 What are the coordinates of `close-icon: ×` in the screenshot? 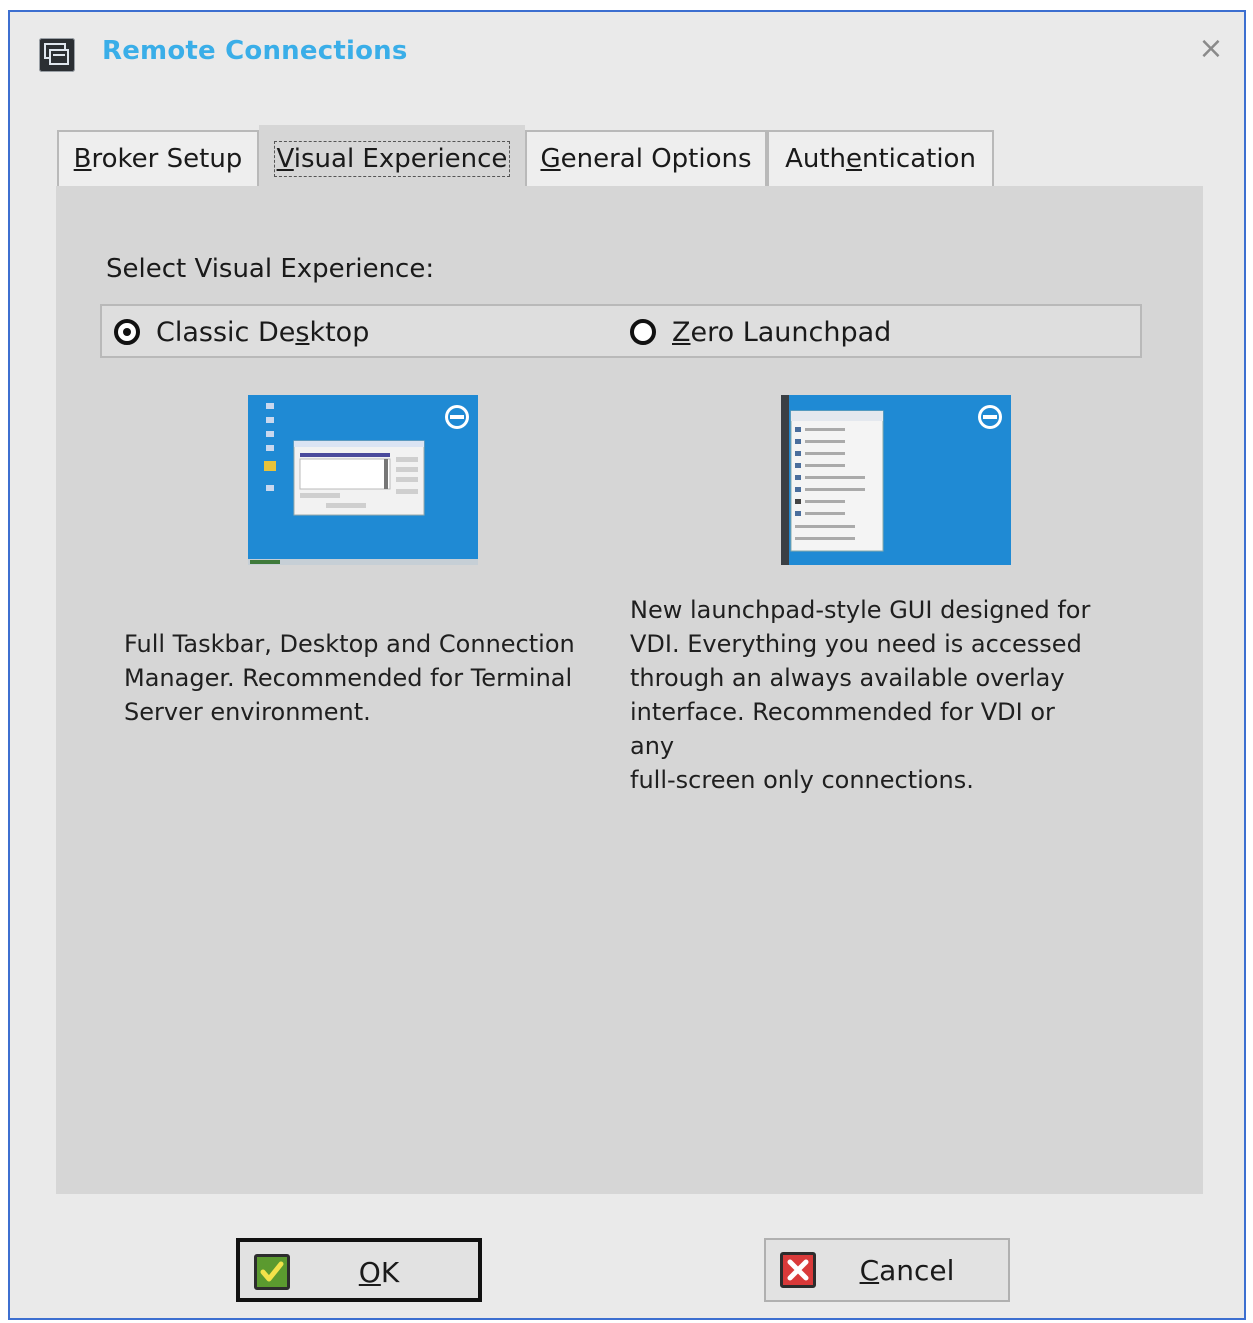 It's located at (1211, 49).